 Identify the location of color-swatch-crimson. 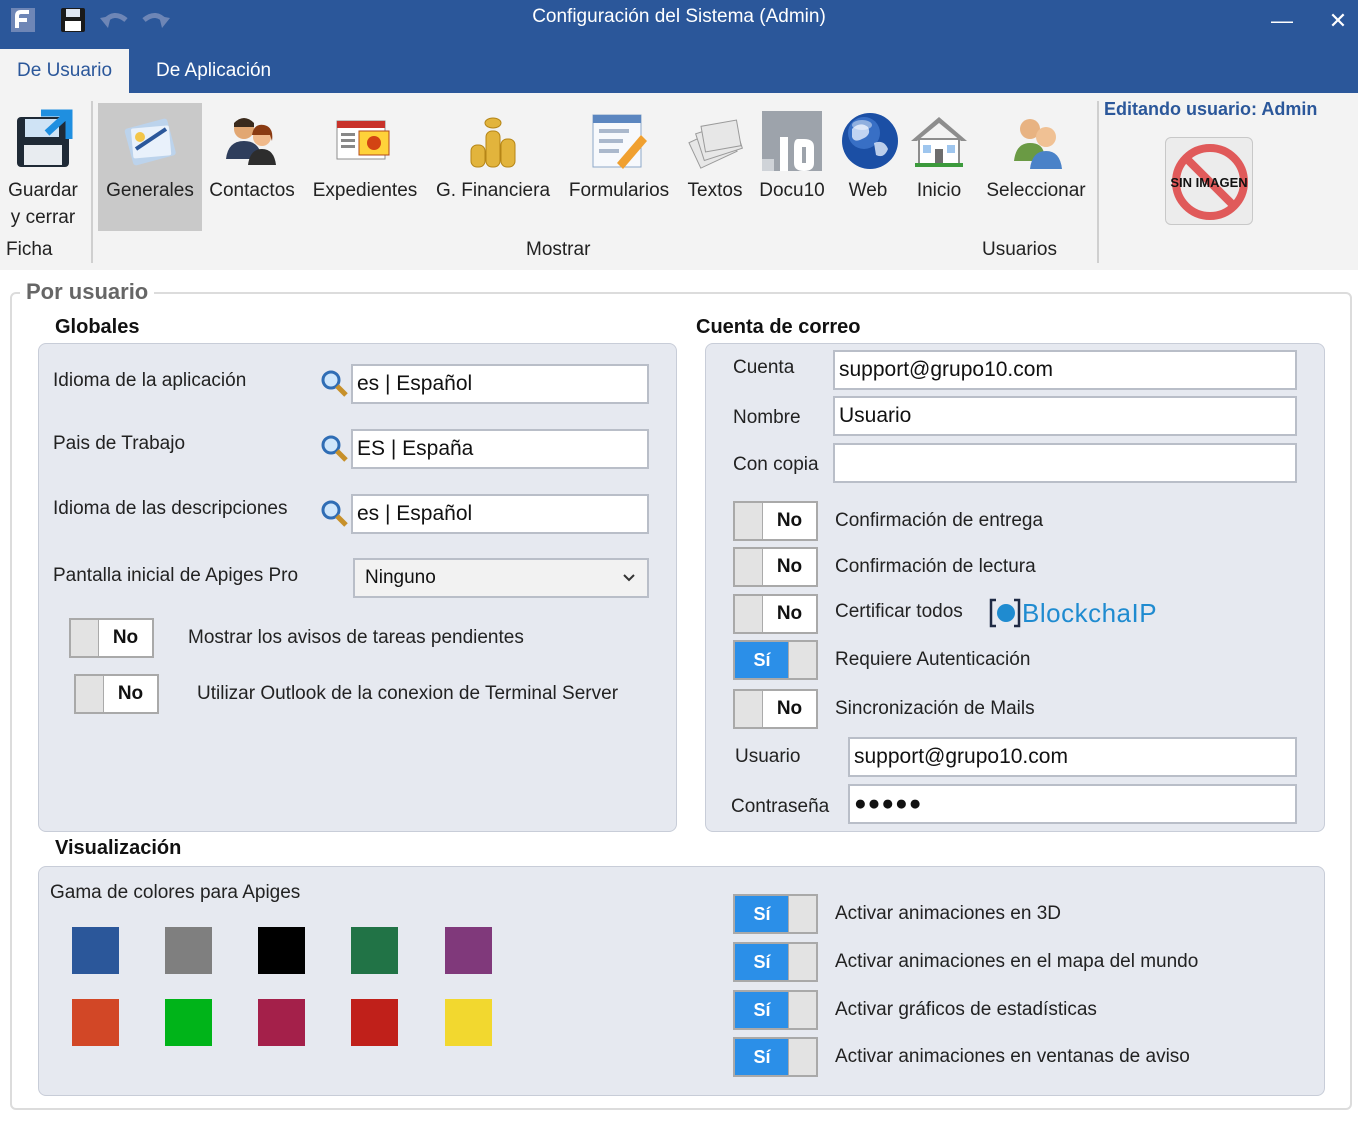
(281, 1022).